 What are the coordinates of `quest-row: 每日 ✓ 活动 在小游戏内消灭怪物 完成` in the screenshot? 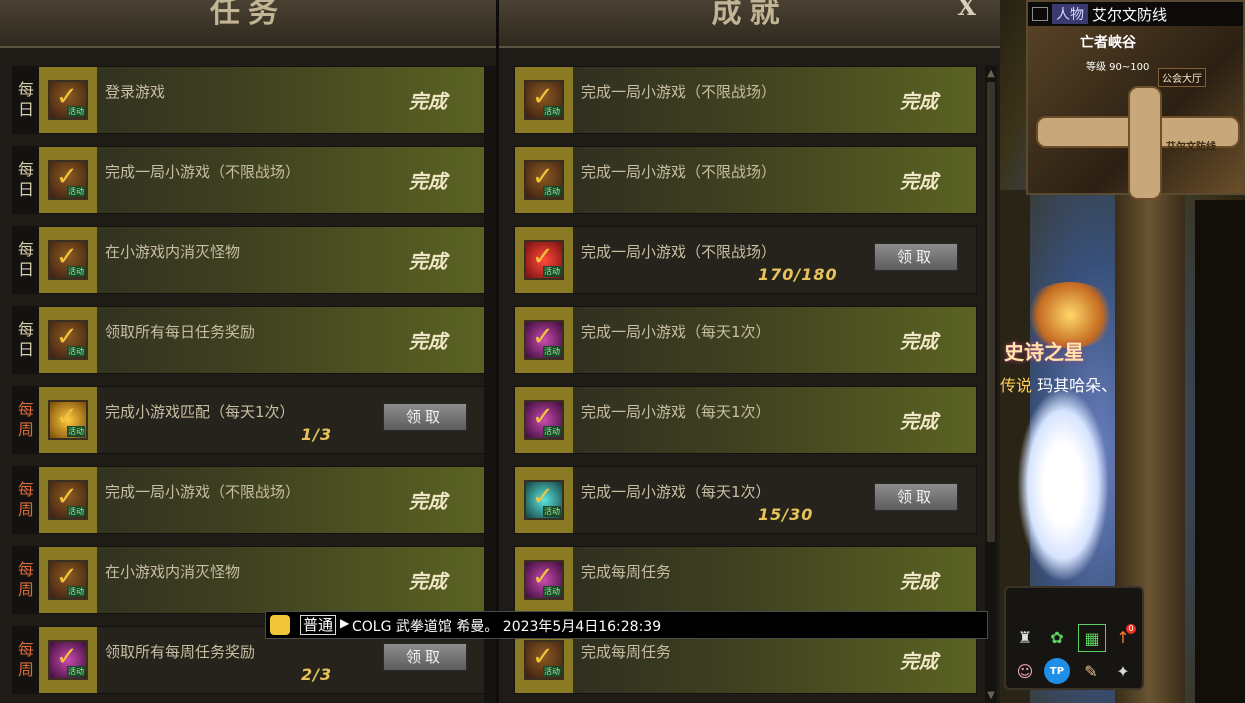 It's located at (249, 260).